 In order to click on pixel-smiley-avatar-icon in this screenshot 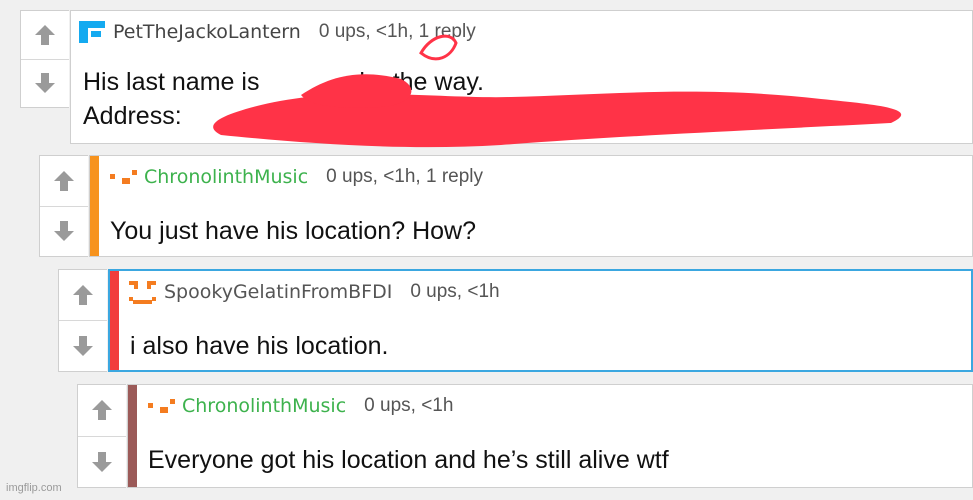, I will do `click(142, 292)`.